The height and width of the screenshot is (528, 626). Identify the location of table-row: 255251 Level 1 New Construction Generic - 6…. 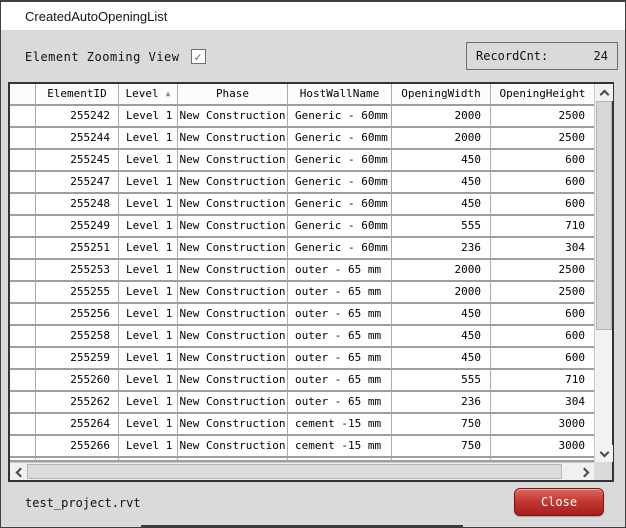
(302, 249).